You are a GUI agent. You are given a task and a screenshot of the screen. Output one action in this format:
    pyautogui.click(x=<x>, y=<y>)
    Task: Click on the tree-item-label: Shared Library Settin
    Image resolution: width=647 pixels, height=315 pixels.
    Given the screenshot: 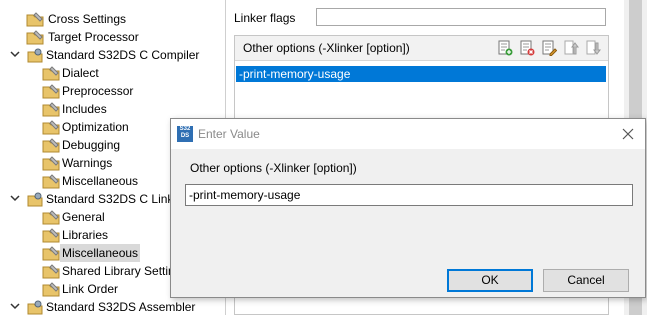 What is the action you would take?
    pyautogui.click(x=118, y=271)
    